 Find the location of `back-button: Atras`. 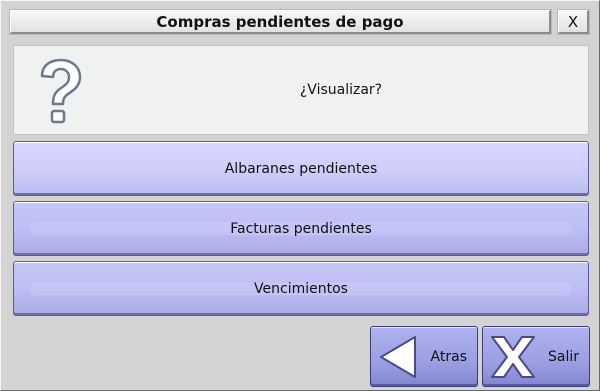

back-button: Atras is located at coordinates (424, 356).